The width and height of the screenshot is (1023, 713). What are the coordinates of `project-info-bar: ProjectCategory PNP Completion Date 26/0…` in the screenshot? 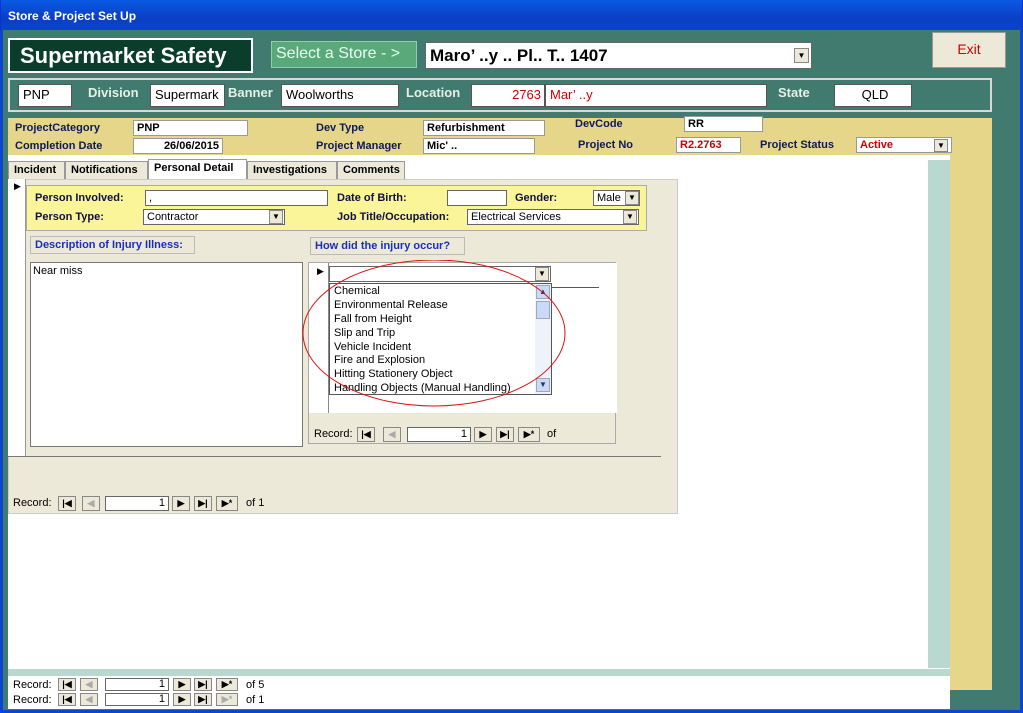 It's located at (500, 136).